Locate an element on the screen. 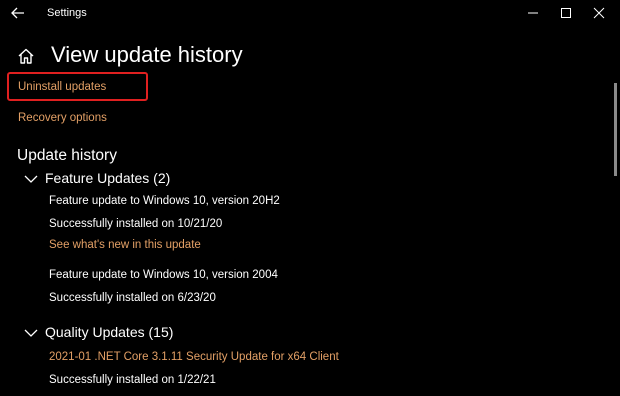 This screenshot has width=620, height=396. maximize-button is located at coordinates (566, 13).